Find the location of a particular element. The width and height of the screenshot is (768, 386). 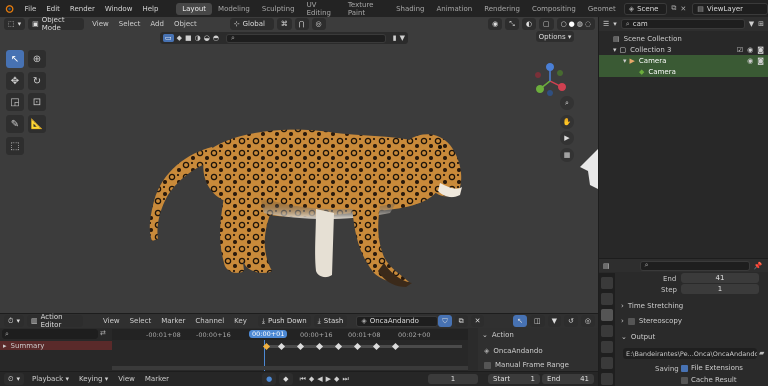

tab-uv-editing: UV Editing is located at coordinates (321, 9).